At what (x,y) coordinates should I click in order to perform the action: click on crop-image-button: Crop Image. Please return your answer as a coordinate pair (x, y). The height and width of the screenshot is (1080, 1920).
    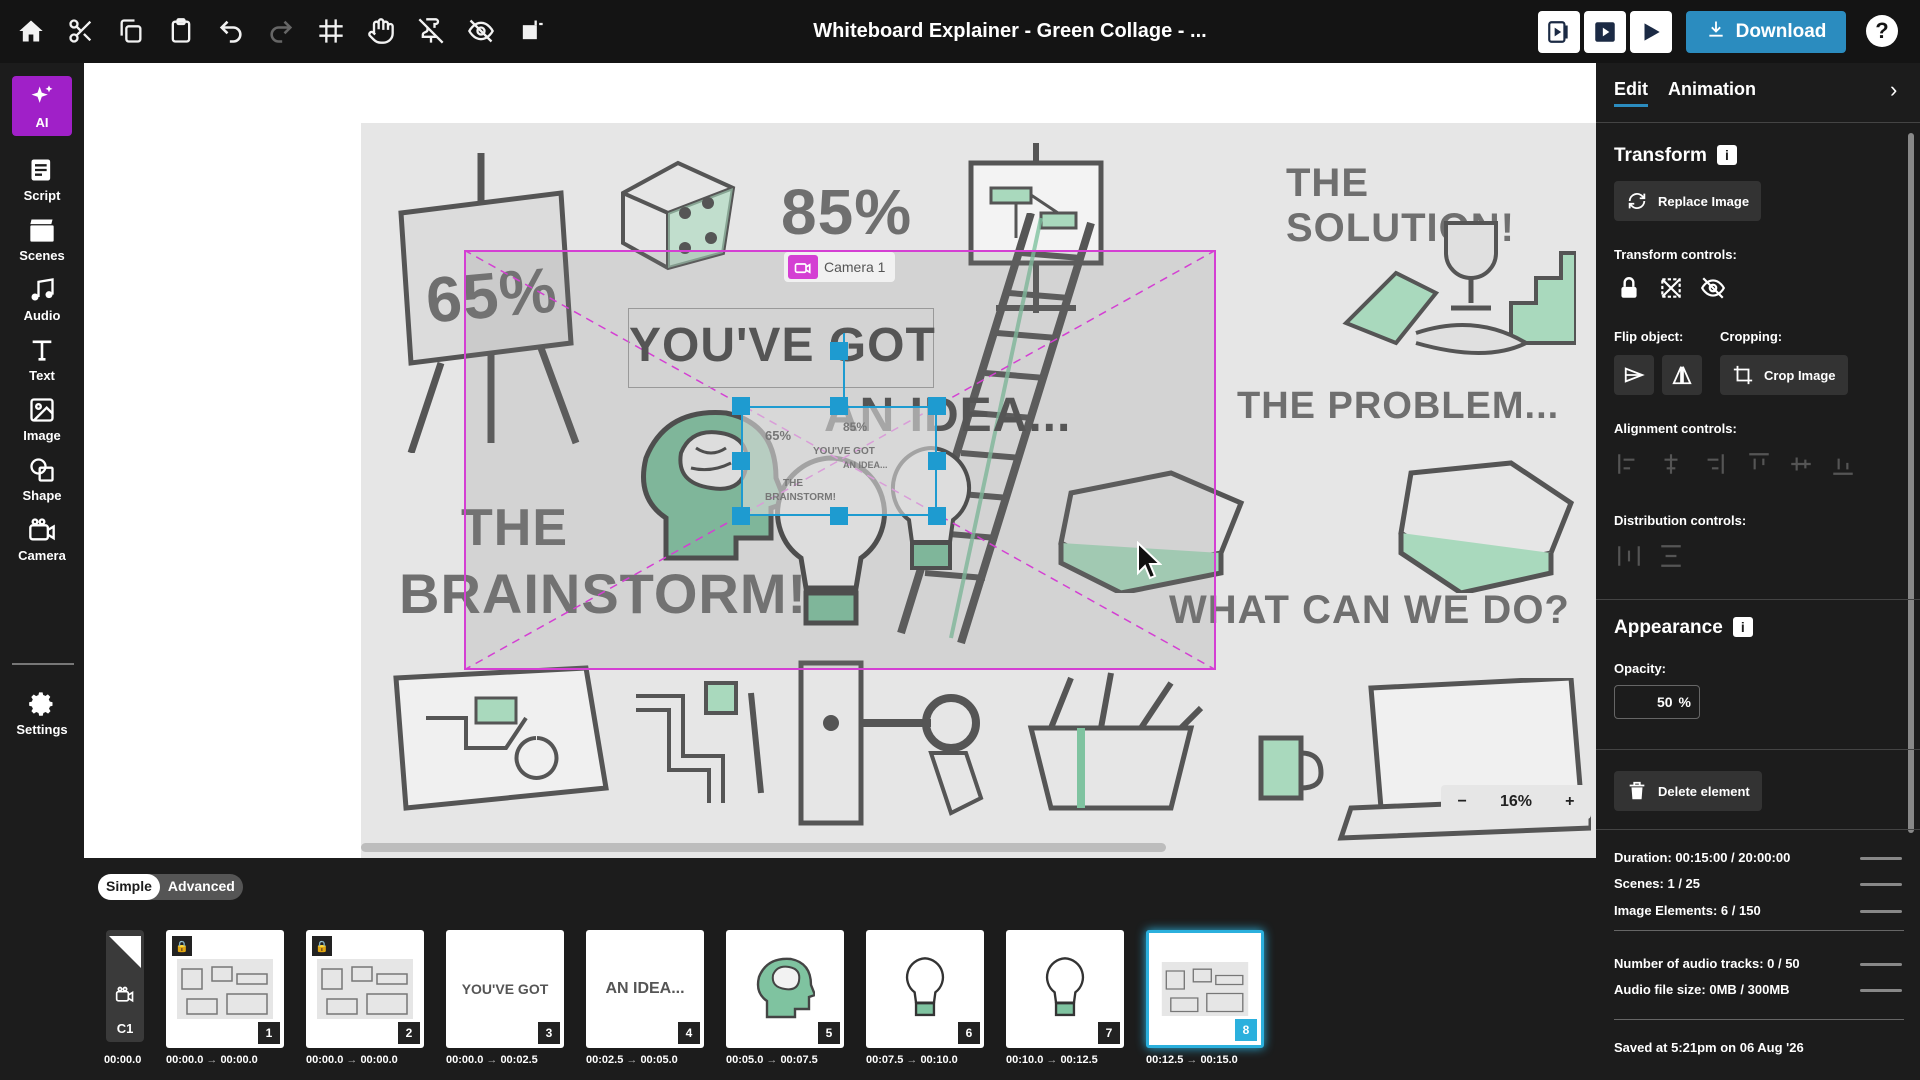
    Looking at the image, I should click on (1784, 375).